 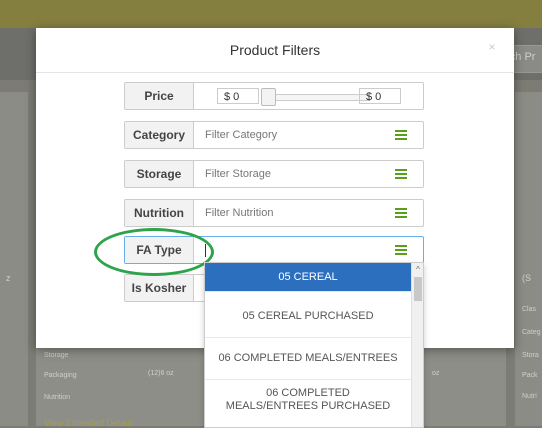 I want to click on card-packaging-value: (12)6 oz, so click(x=161, y=373).